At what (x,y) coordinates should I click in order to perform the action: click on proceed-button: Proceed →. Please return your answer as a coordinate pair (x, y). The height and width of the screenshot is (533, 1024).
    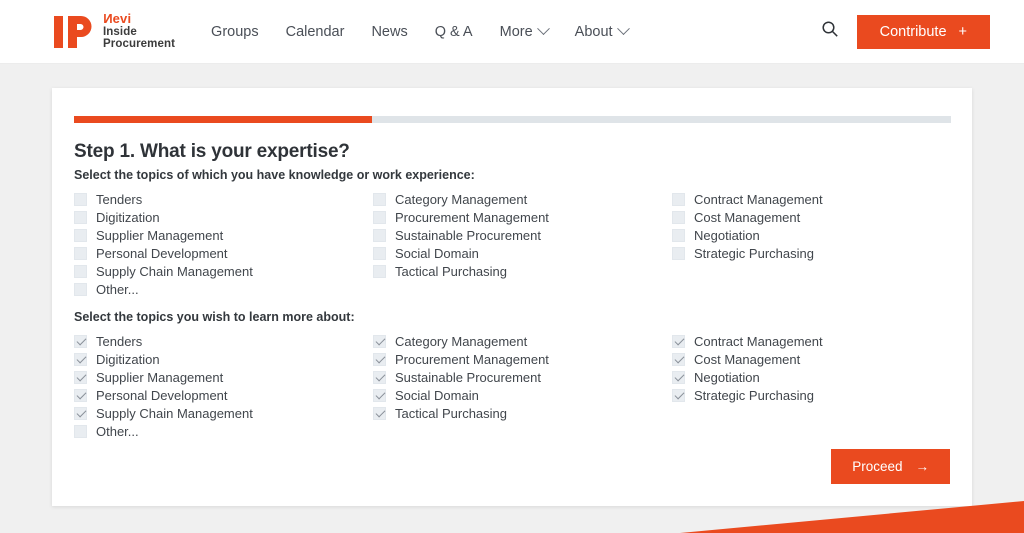
    Looking at the image, I should click on (890, 466).